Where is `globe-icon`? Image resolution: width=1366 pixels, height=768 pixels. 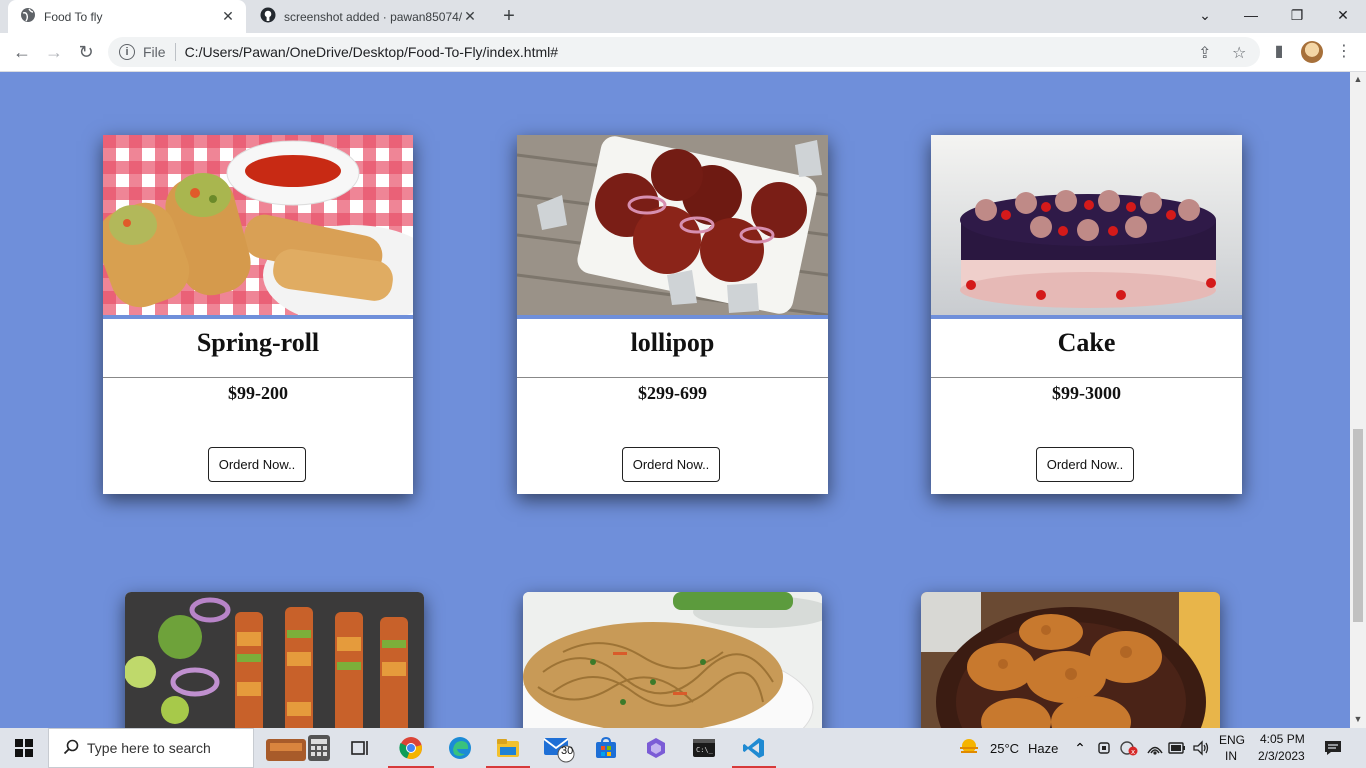 globe-icon is located at coordinates (28, 16).